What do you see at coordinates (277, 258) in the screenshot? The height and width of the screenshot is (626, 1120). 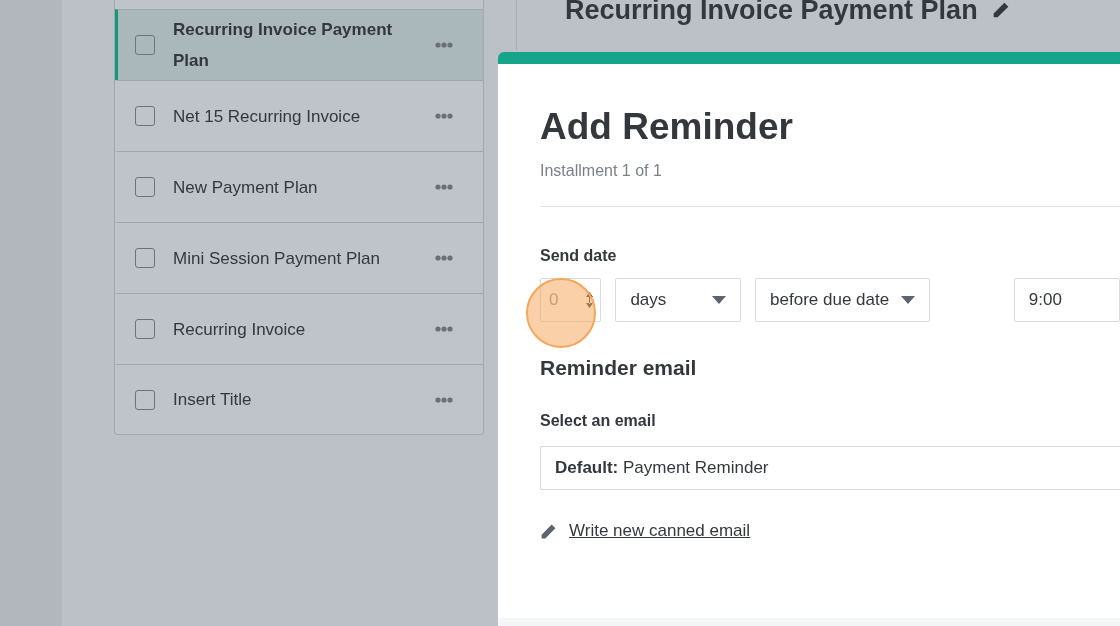 I see `plan-name: Mini Session Payment Plan` at bounding box center [277, 258].